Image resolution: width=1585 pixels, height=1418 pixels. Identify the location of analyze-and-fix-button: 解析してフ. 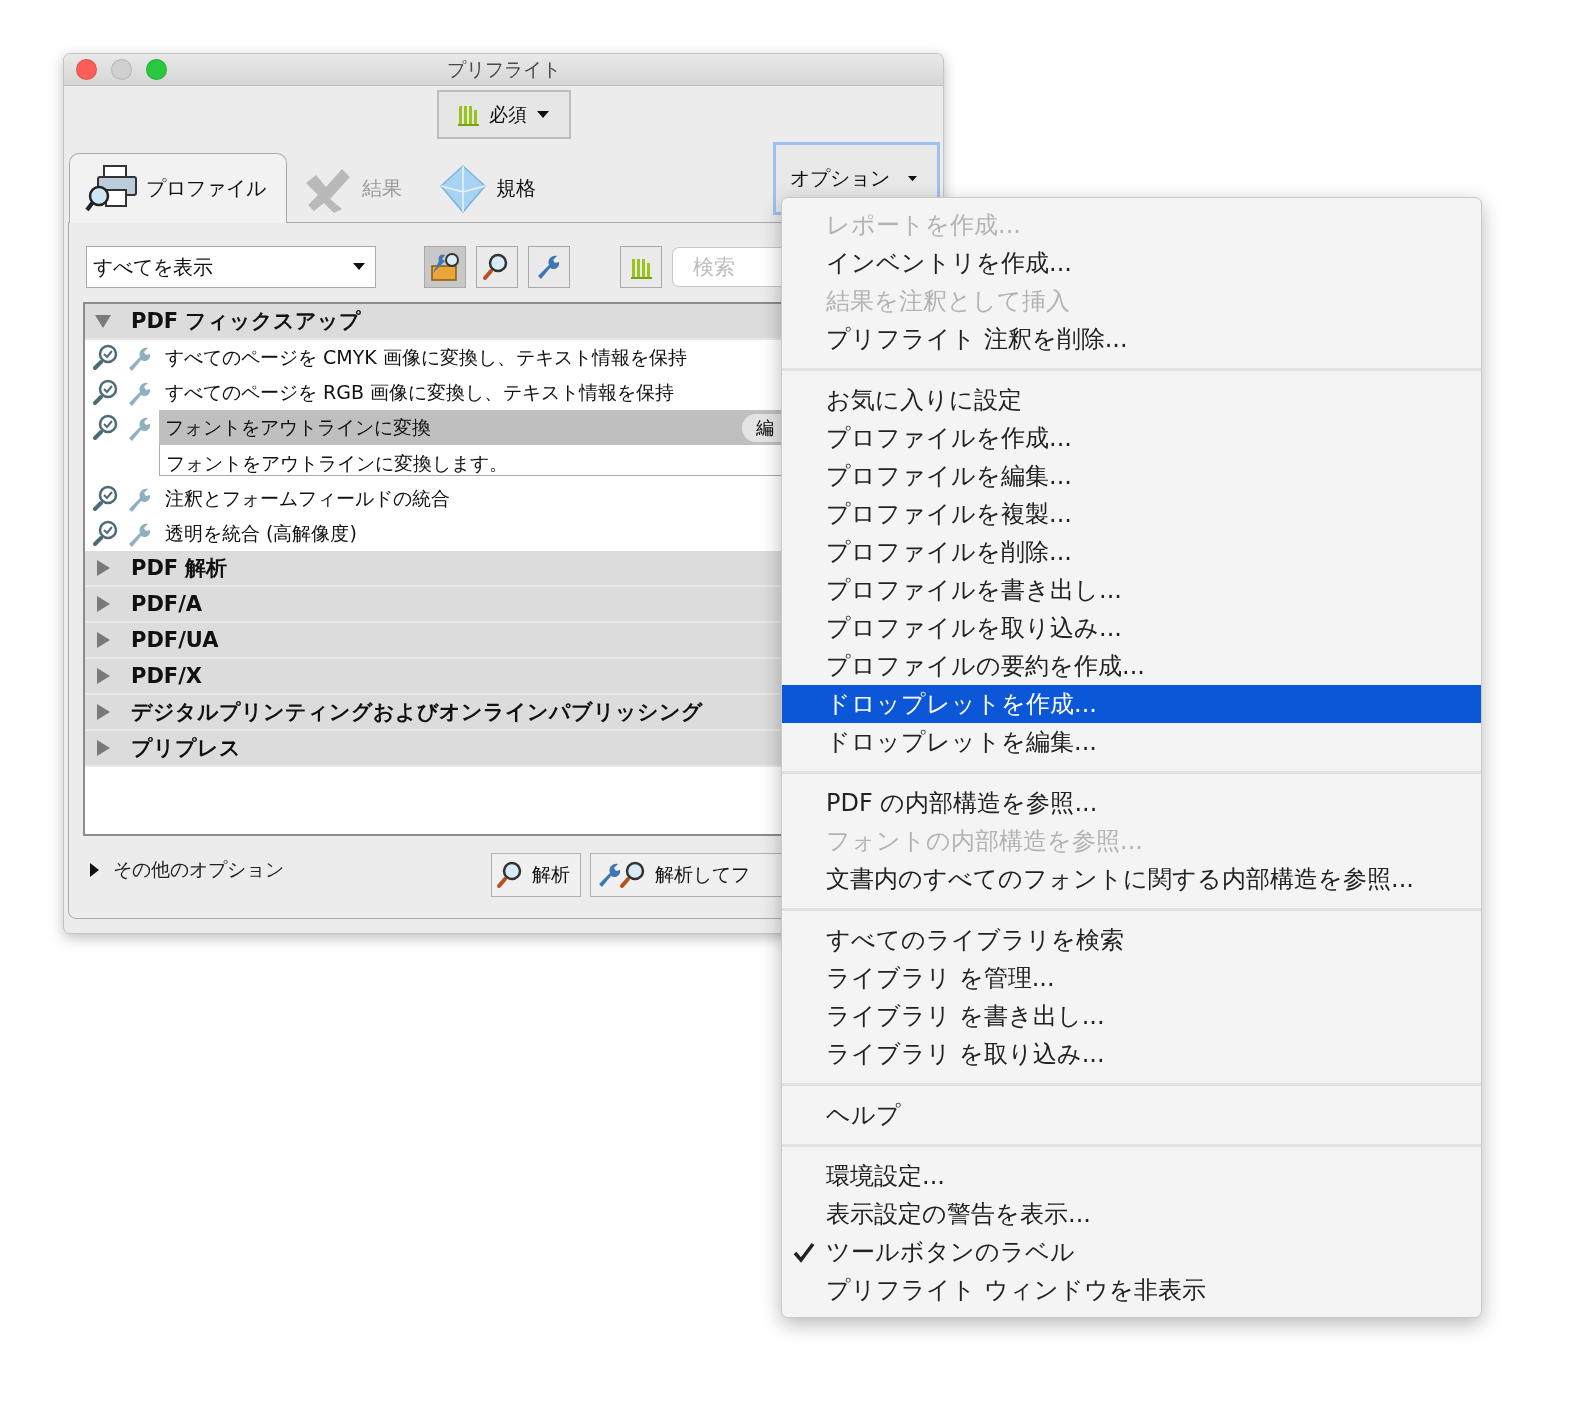
(686, 875).